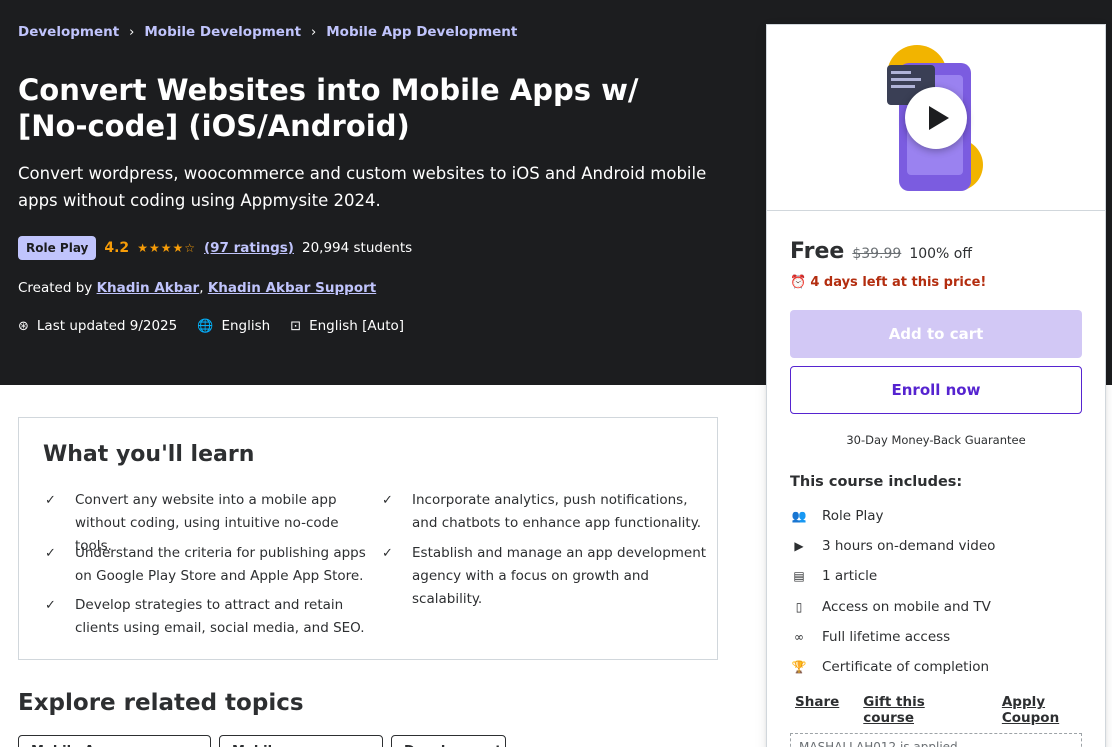  I want to click on video-icon: ▶, so click(799, 546).